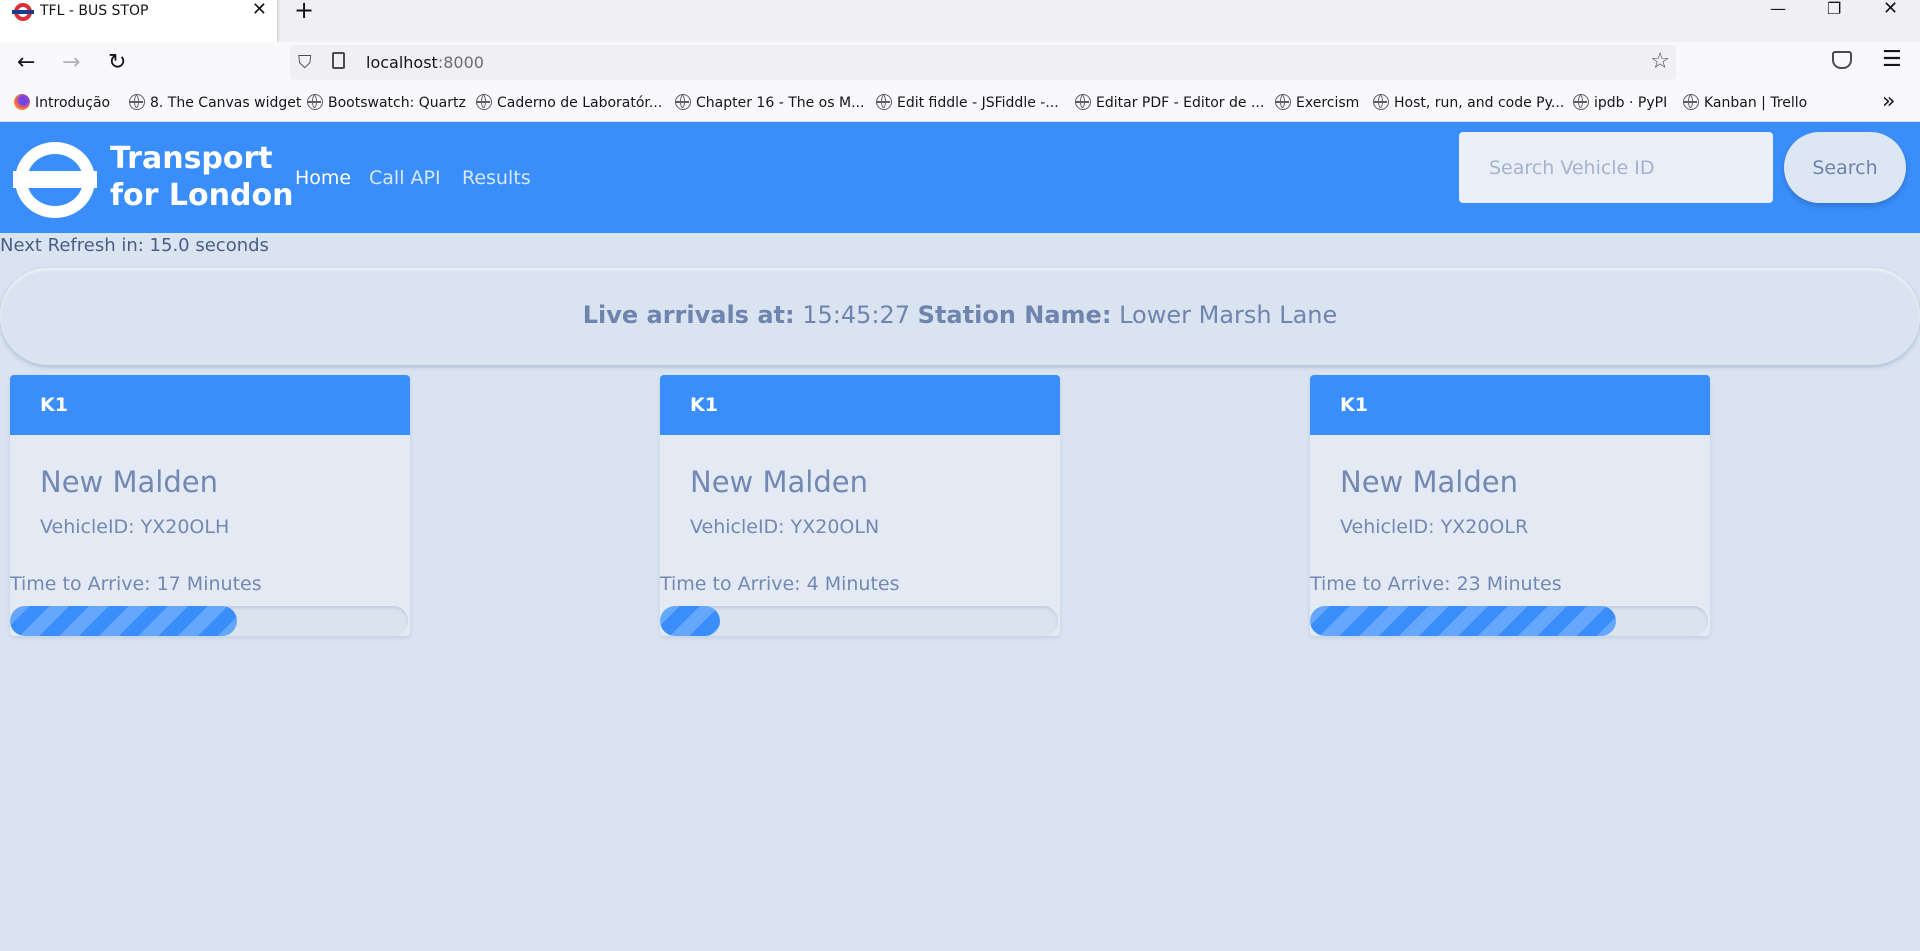  I want to click on bookmark-label: 8. The Canvas widget, so click(226, 103).